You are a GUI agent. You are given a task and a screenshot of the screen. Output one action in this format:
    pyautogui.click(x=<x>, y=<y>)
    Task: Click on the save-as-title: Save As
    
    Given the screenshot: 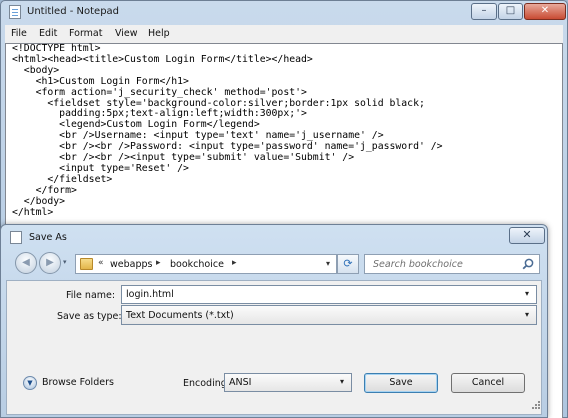 What is the action you would take?
    pyautogui.click(x=48, y=237)
    